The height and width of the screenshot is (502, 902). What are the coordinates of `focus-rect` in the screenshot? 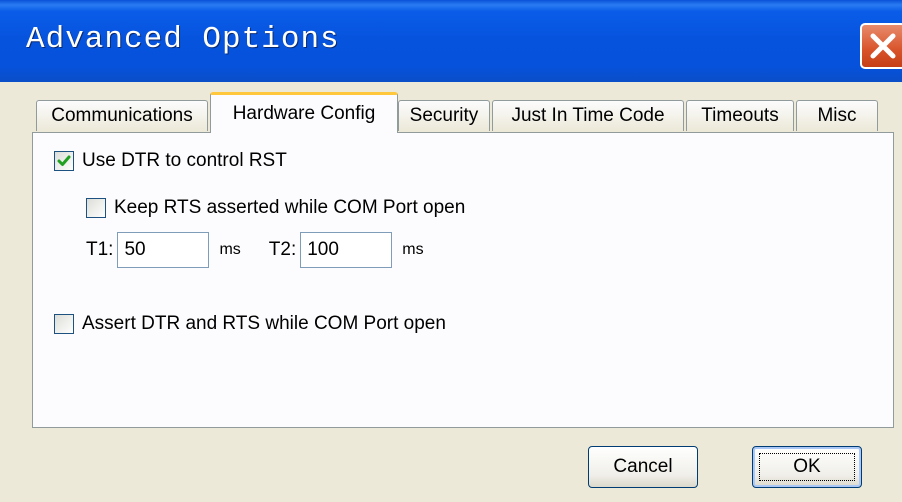 It's located at (807, 467).